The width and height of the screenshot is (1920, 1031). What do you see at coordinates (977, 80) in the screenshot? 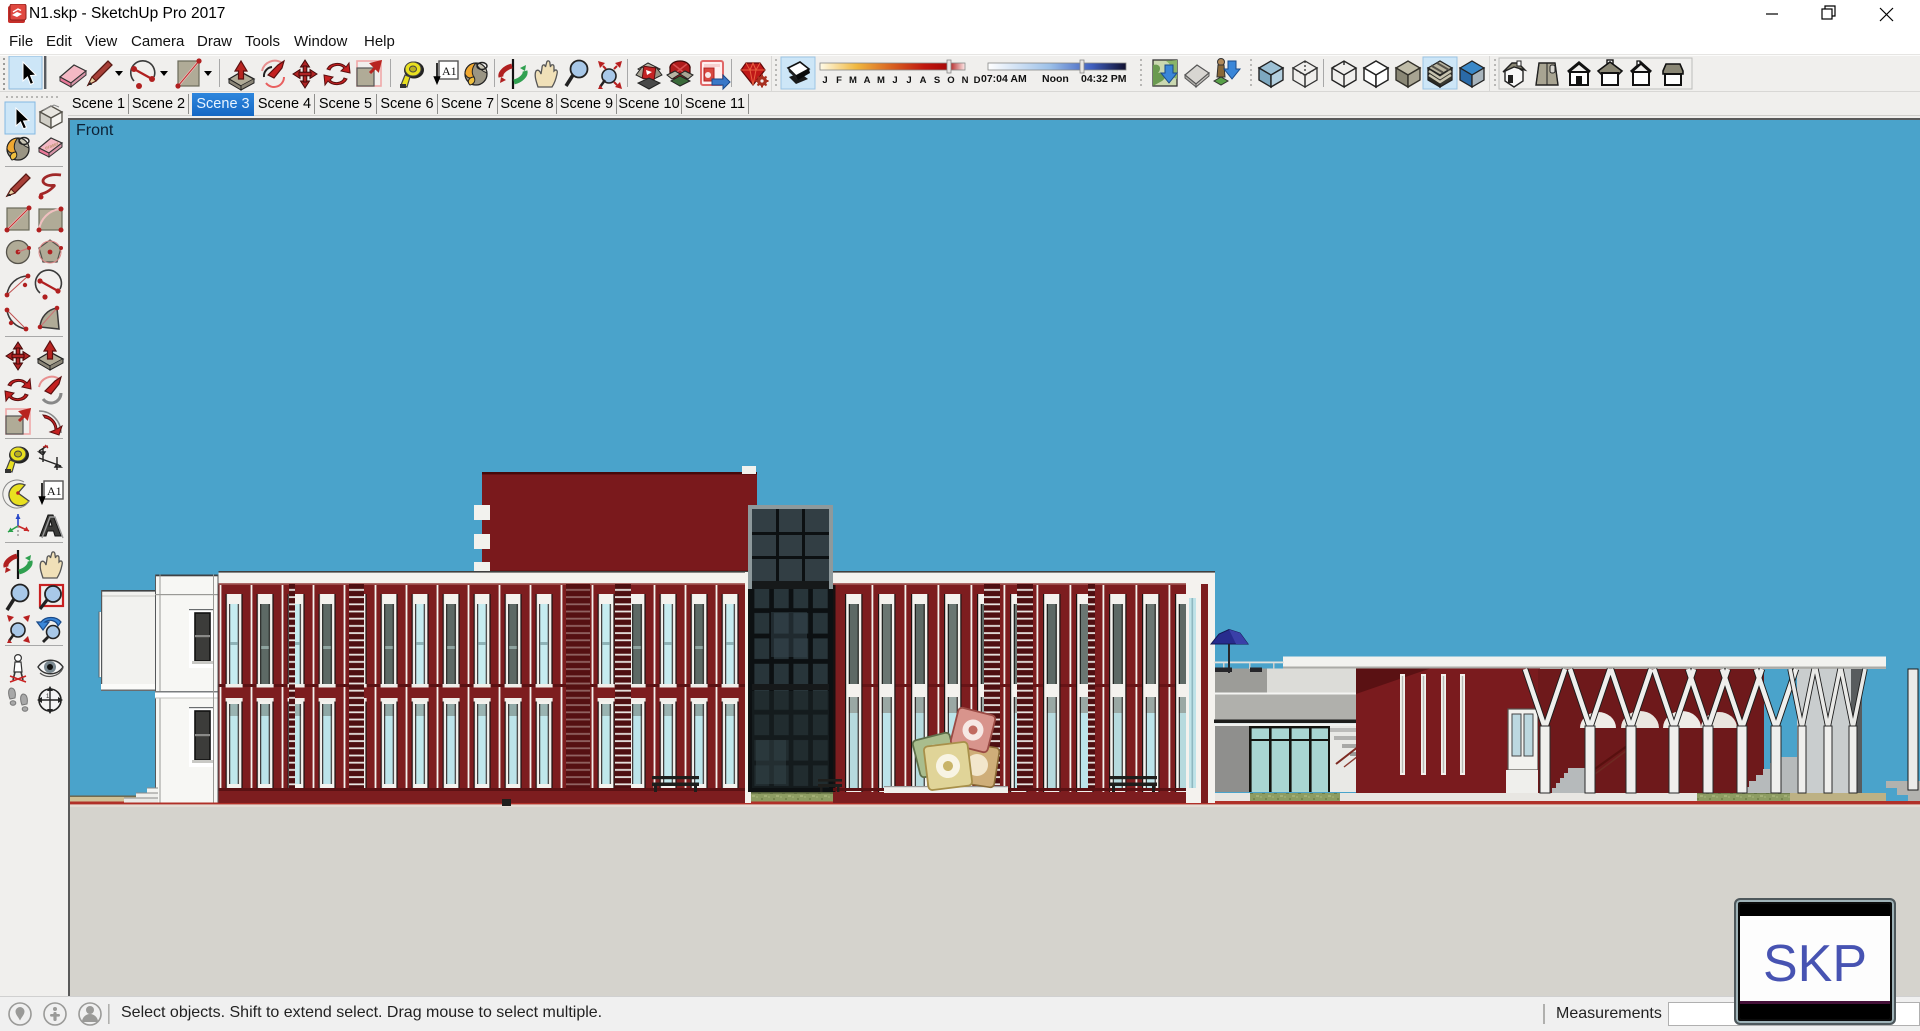
I see `svg-text: D` at bounding box center [977, 80].